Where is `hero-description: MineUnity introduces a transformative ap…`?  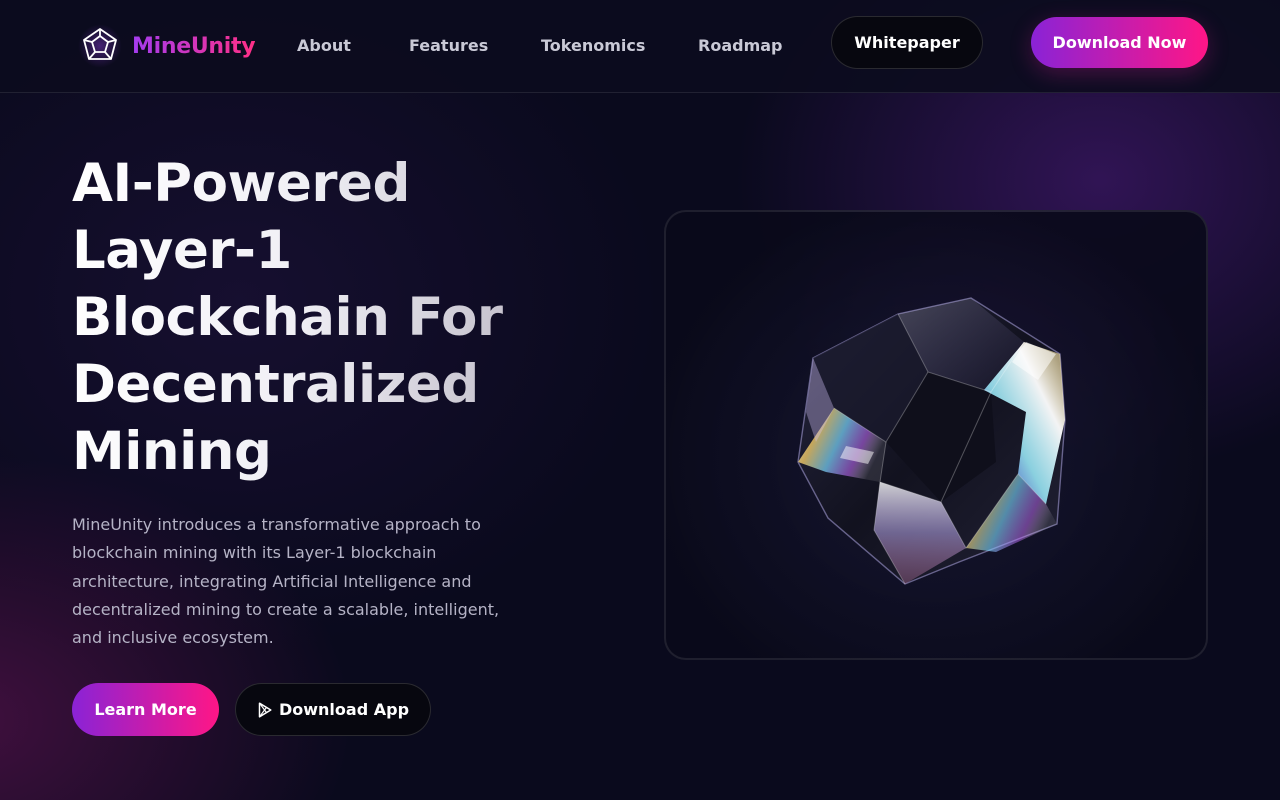 hero-description: MineUnity introduces a transformative ap… is located at coordinates (286, 581).